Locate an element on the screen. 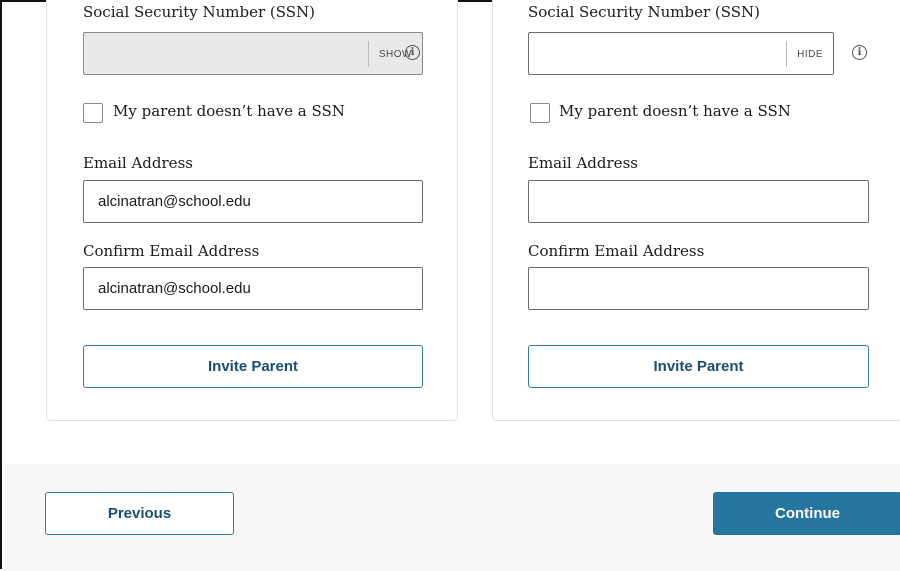 This screenshot has width=900, height=571. ssn-input: SHOW is located at coordinates (253, 53).